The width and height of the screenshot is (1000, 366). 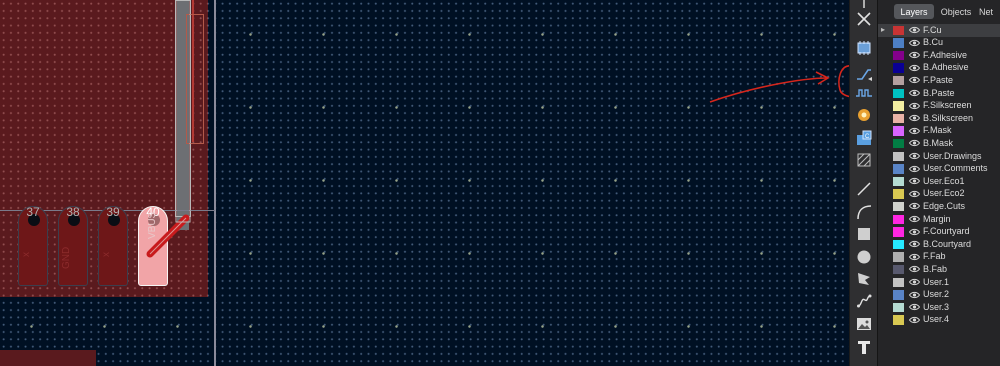 I want to click on layer-row: User.Eco2, so click(x=939, y=194).